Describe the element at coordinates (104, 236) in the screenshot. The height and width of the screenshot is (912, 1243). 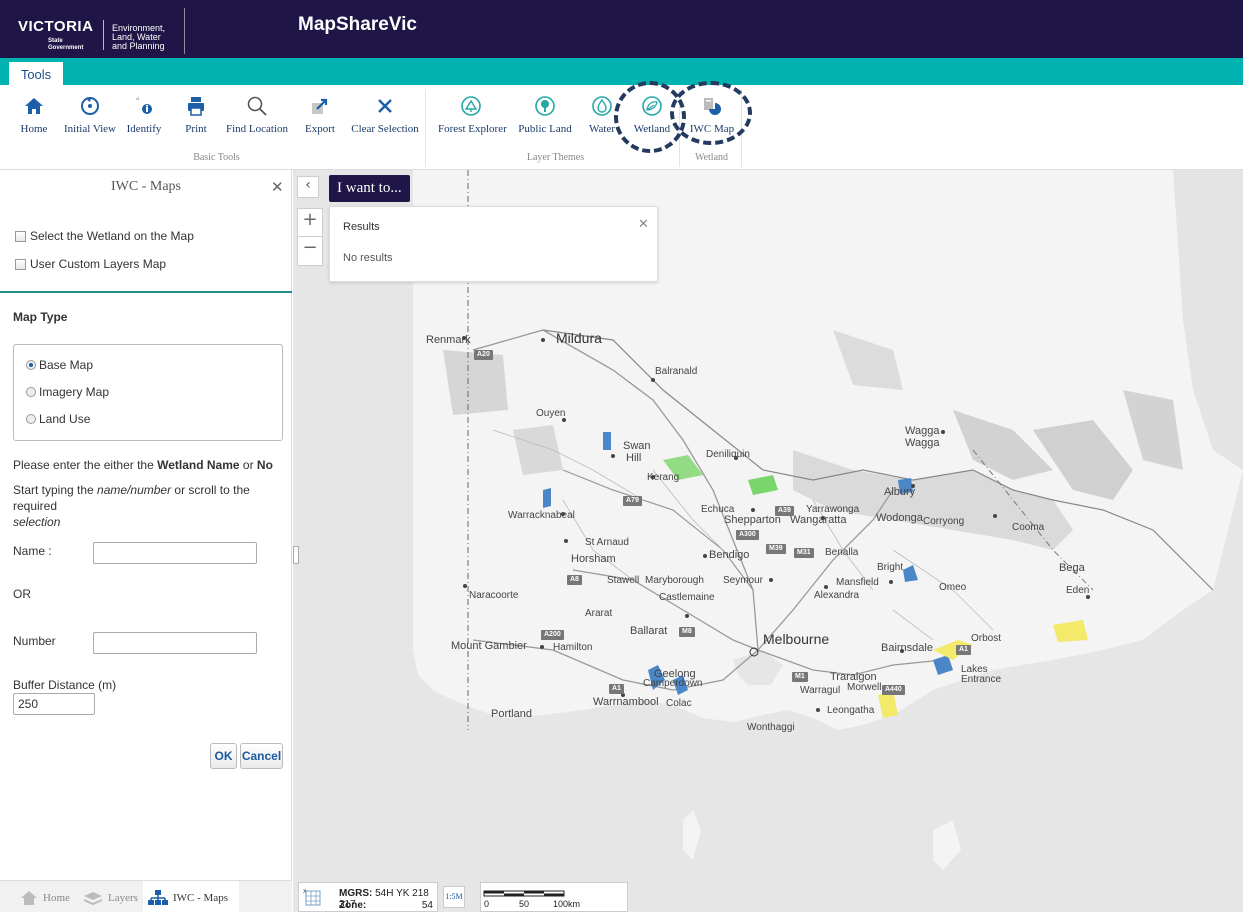
I see `select-wetland-checkbox: Select the Wetland on the Map` at that location.